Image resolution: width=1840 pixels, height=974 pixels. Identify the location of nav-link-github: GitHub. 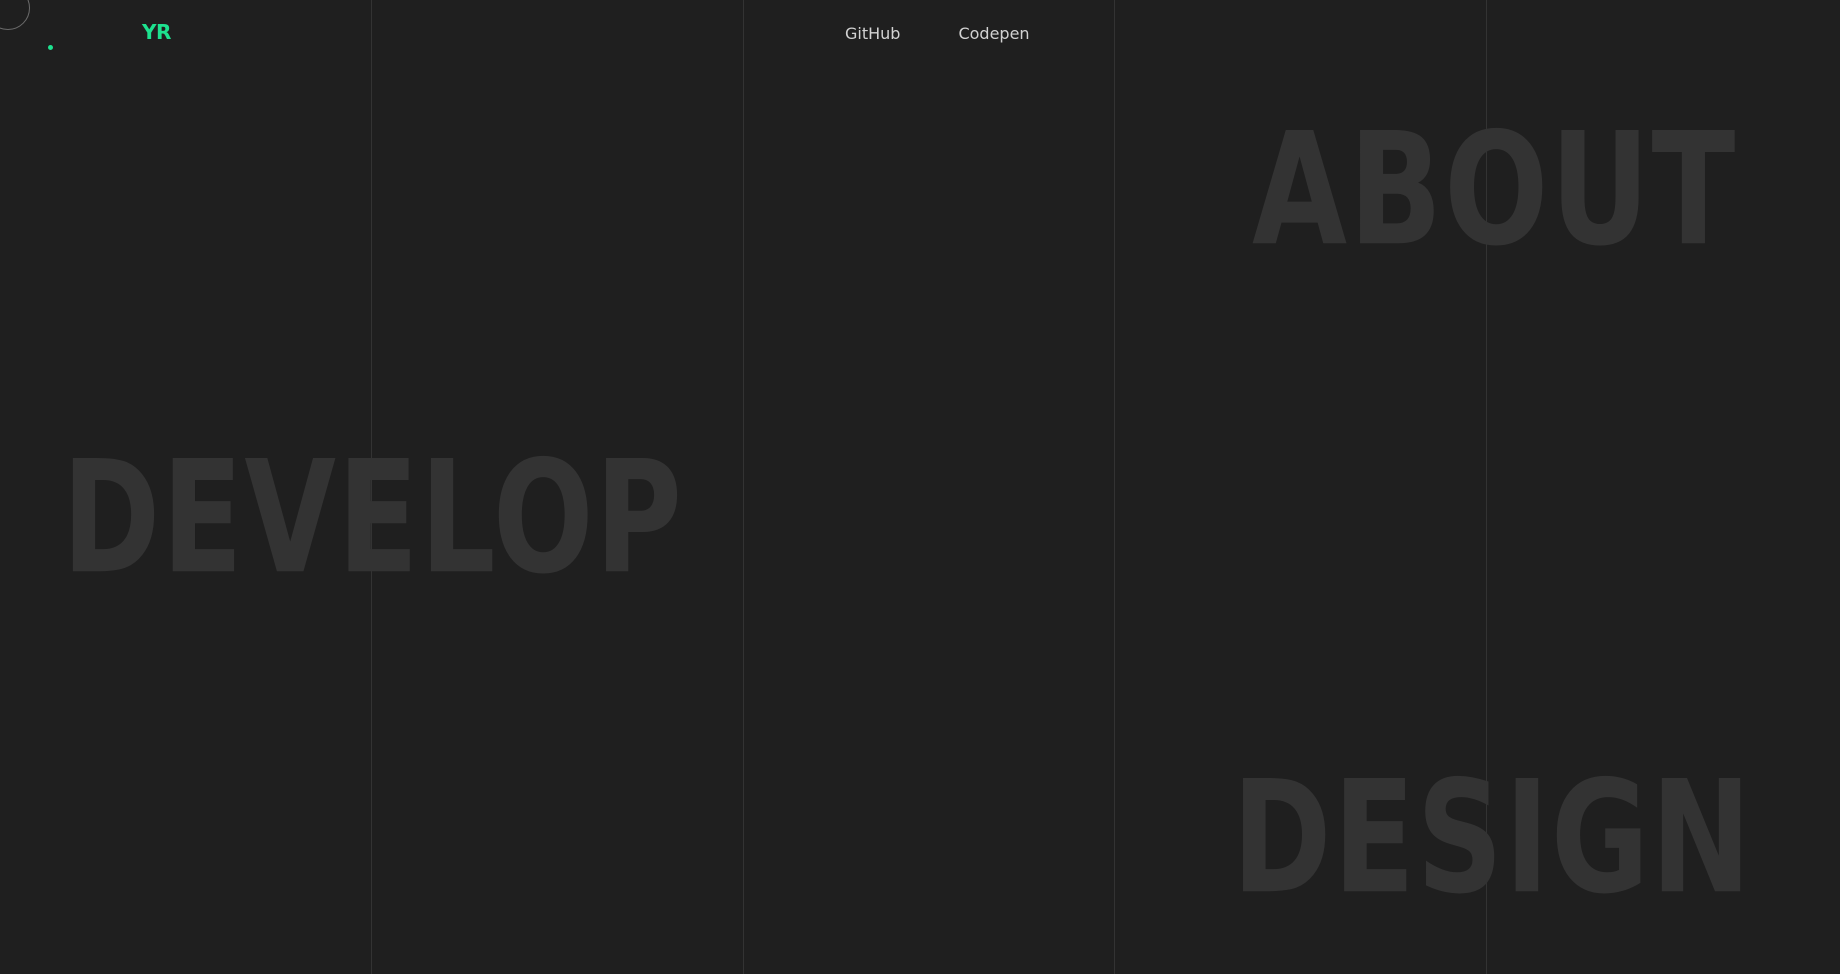
(872, 33).